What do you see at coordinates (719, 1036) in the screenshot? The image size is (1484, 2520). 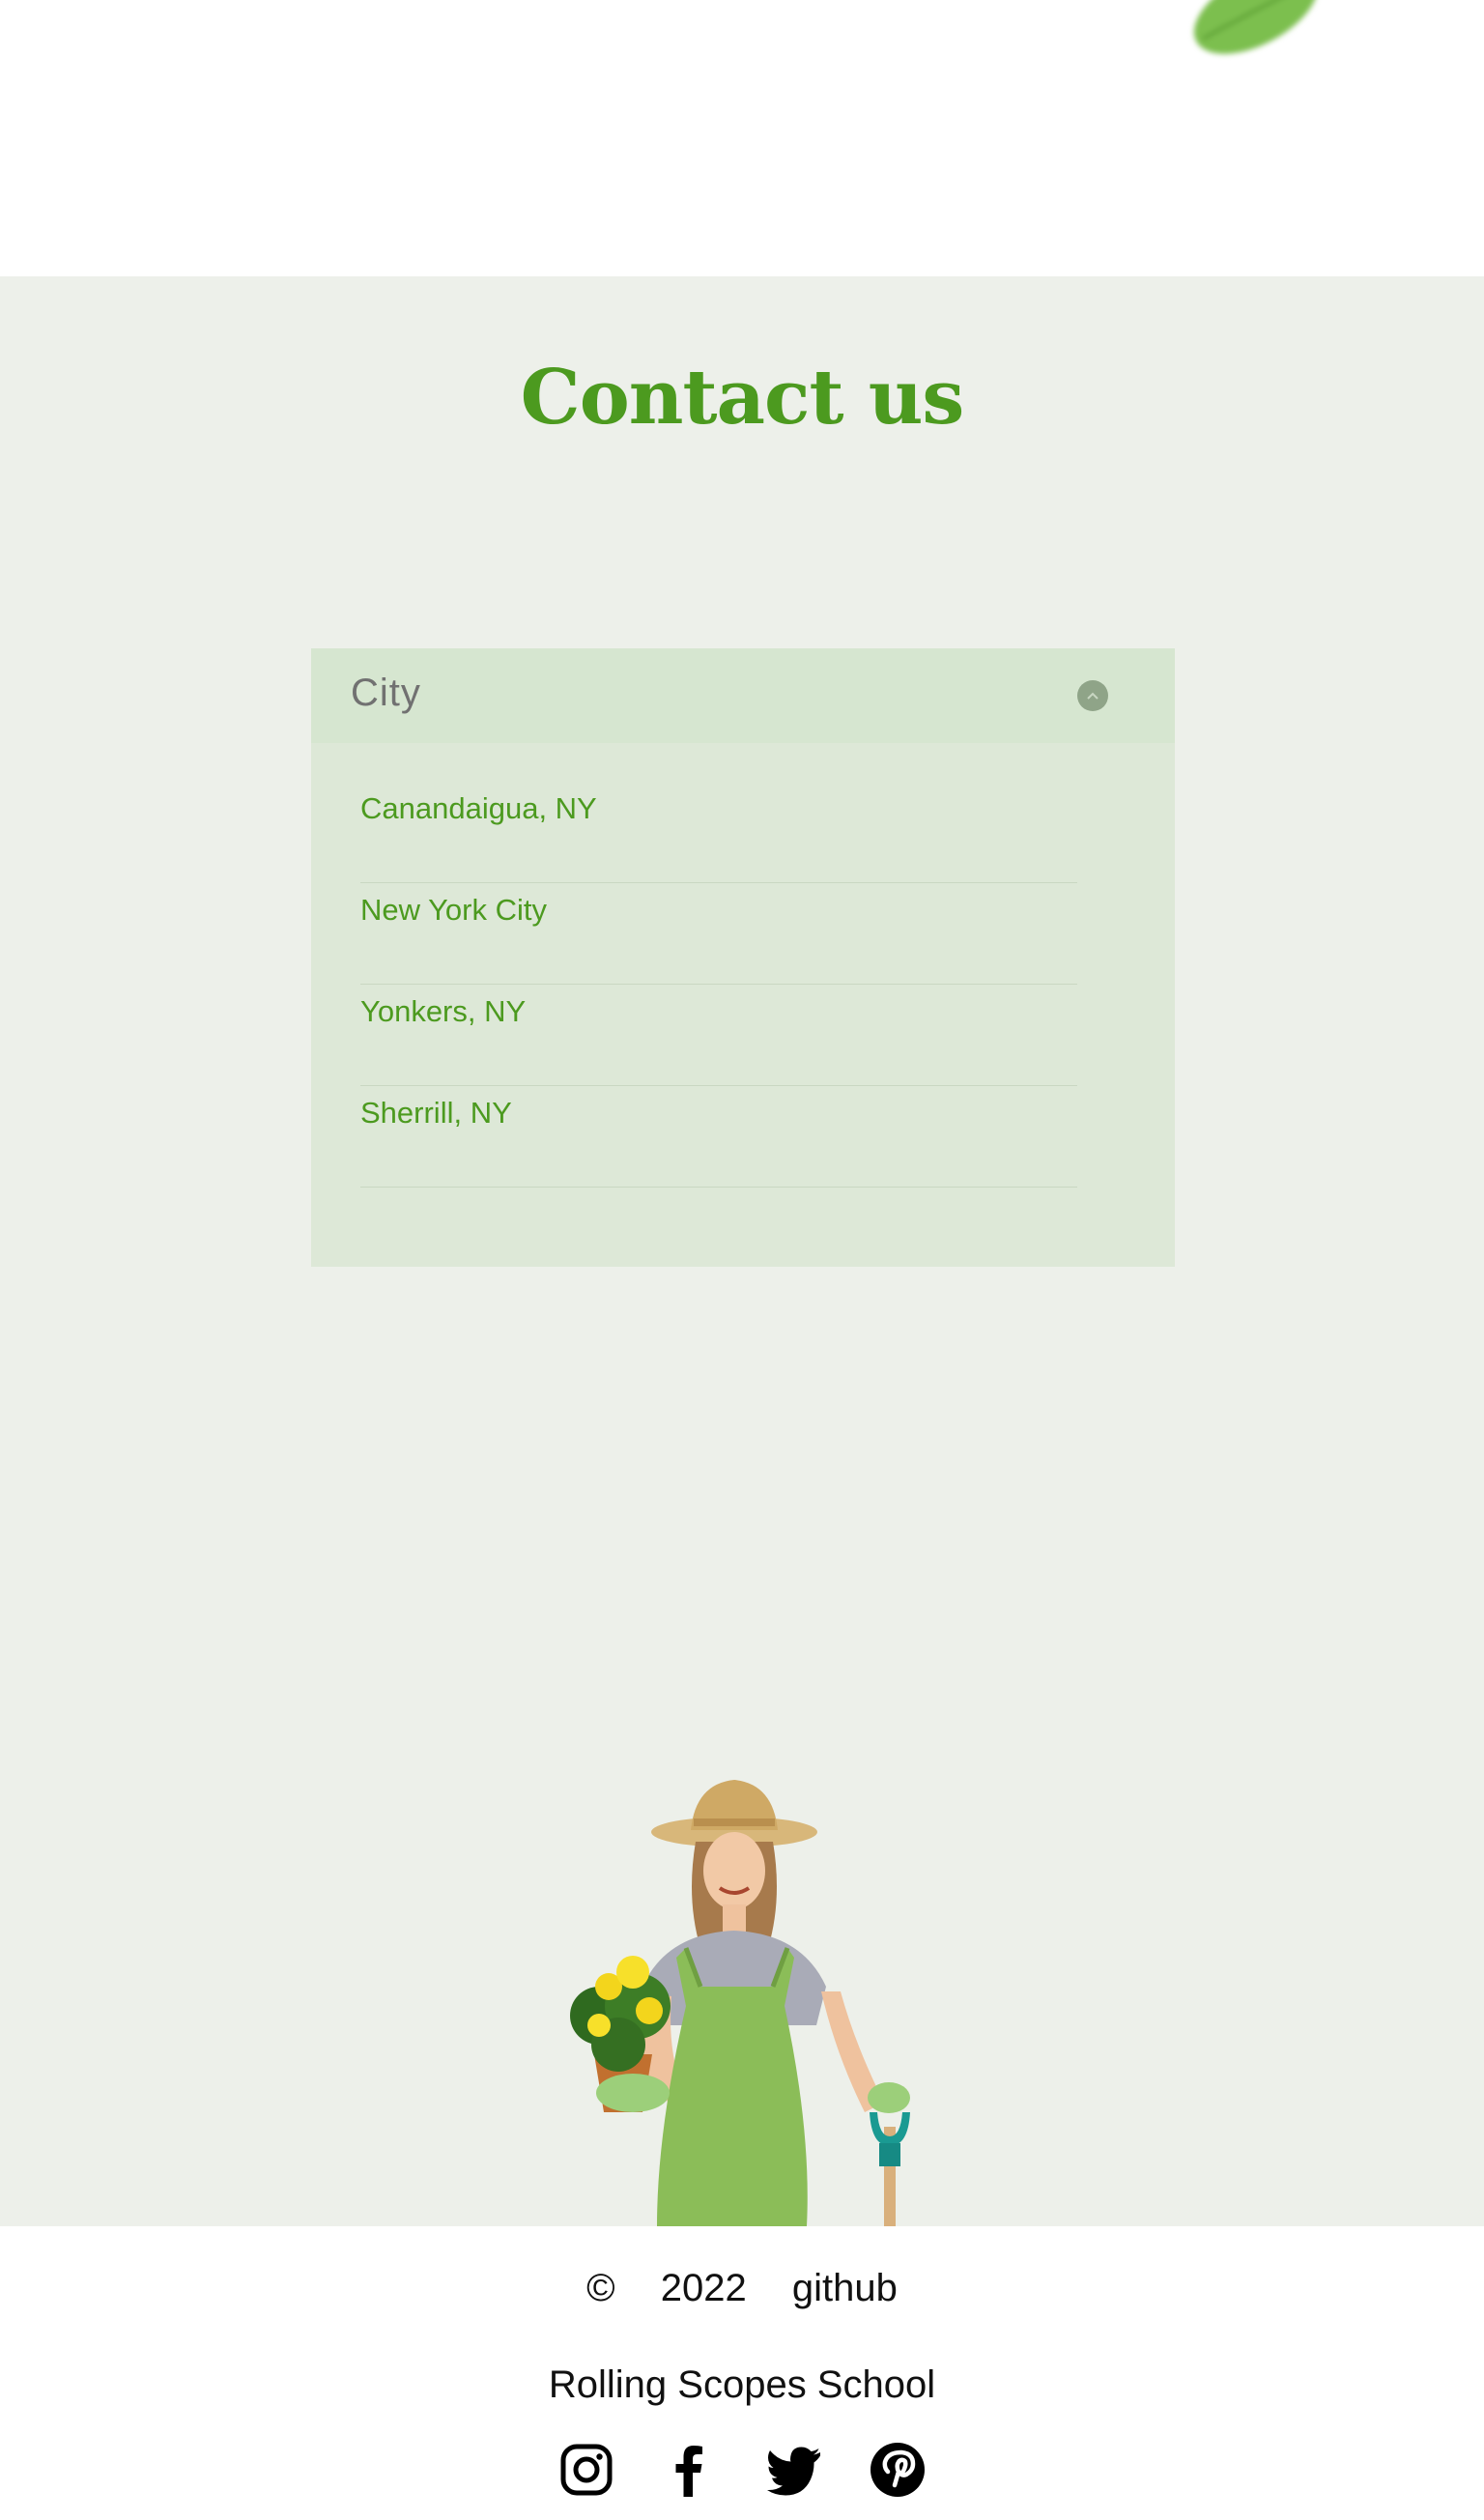 I see `city-option: Yonkers, NY` at bounding box center [719, 1036].